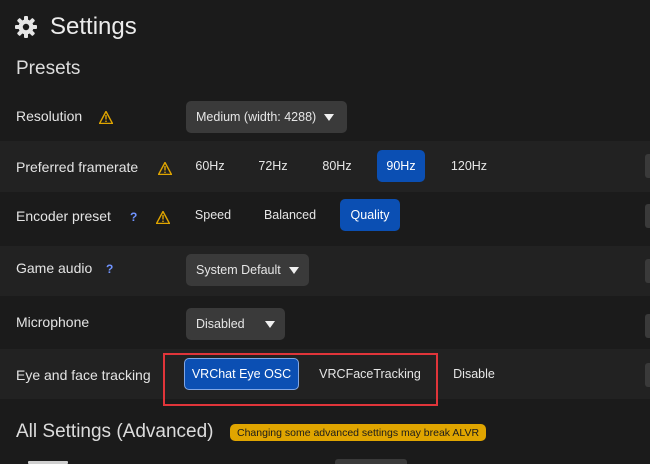  Describe the element at coordinates (325, 271) in the screenshot. I see `row-stripe` at that location.